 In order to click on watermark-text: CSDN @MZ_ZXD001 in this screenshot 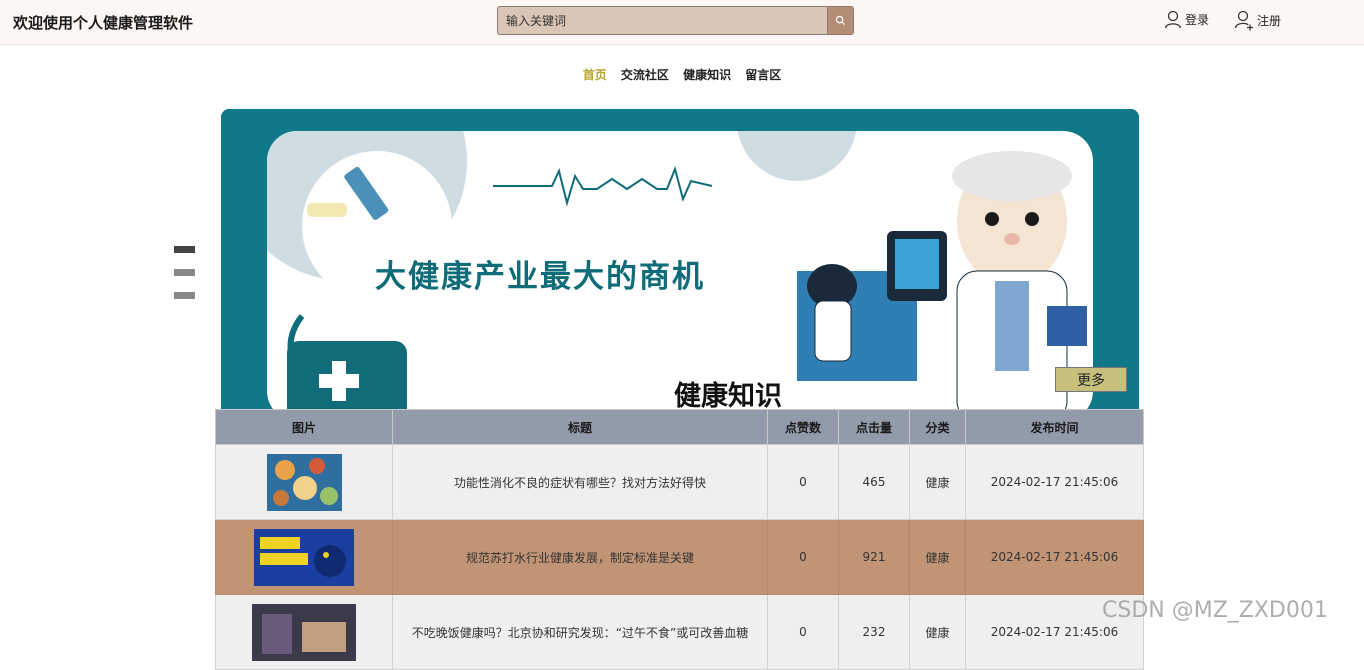, I will do `click(1215, 610)`.